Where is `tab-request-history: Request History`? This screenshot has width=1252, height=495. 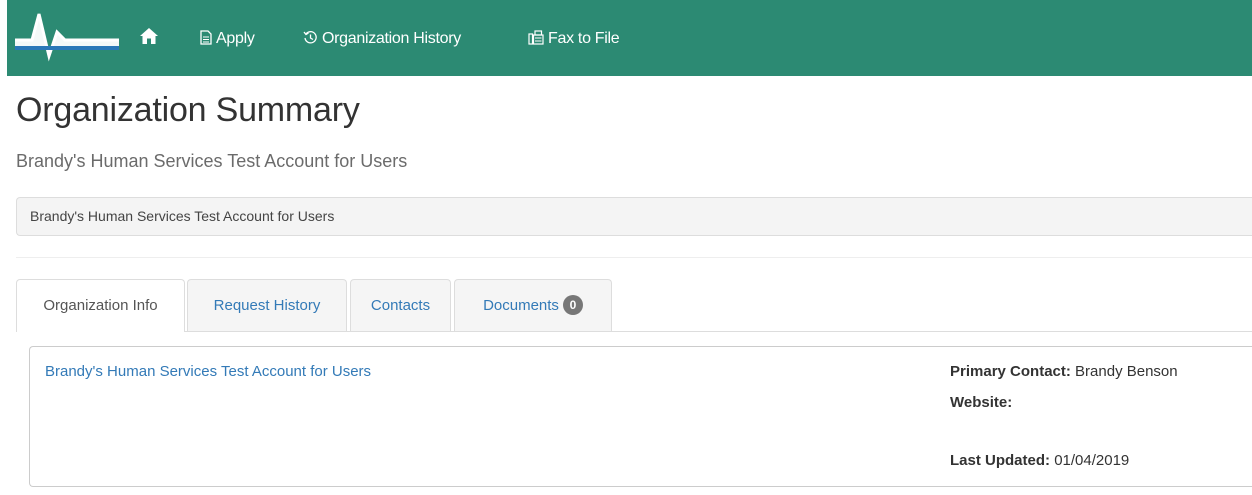
tab-request-history: Request History is located at coordinates (267, 305).